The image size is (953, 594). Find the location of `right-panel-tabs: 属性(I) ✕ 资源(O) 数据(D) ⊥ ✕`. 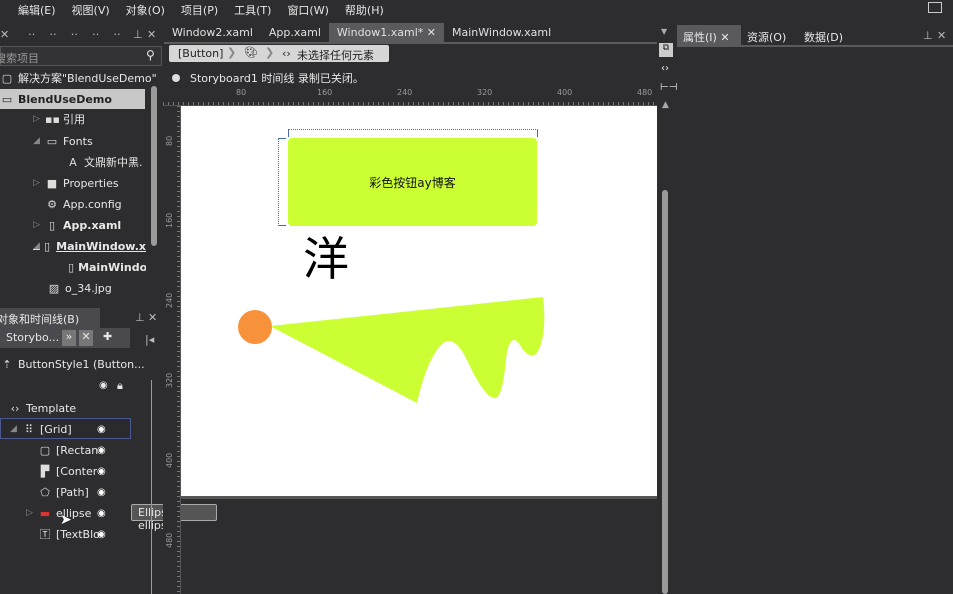

right-panel-tabs: 属性(I) ✕ 资源(O) 数据(D) ⊥ ✕ is located at coordinates (815, 36).